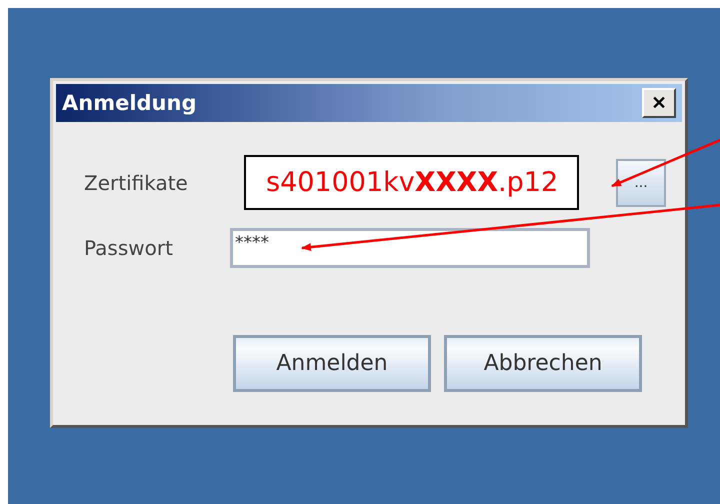 The image size is (720, 504). What do you see at coordinates (129, 248) in the screenshot?
I see `field-label: Passwort` at bounding box center [129, 248].